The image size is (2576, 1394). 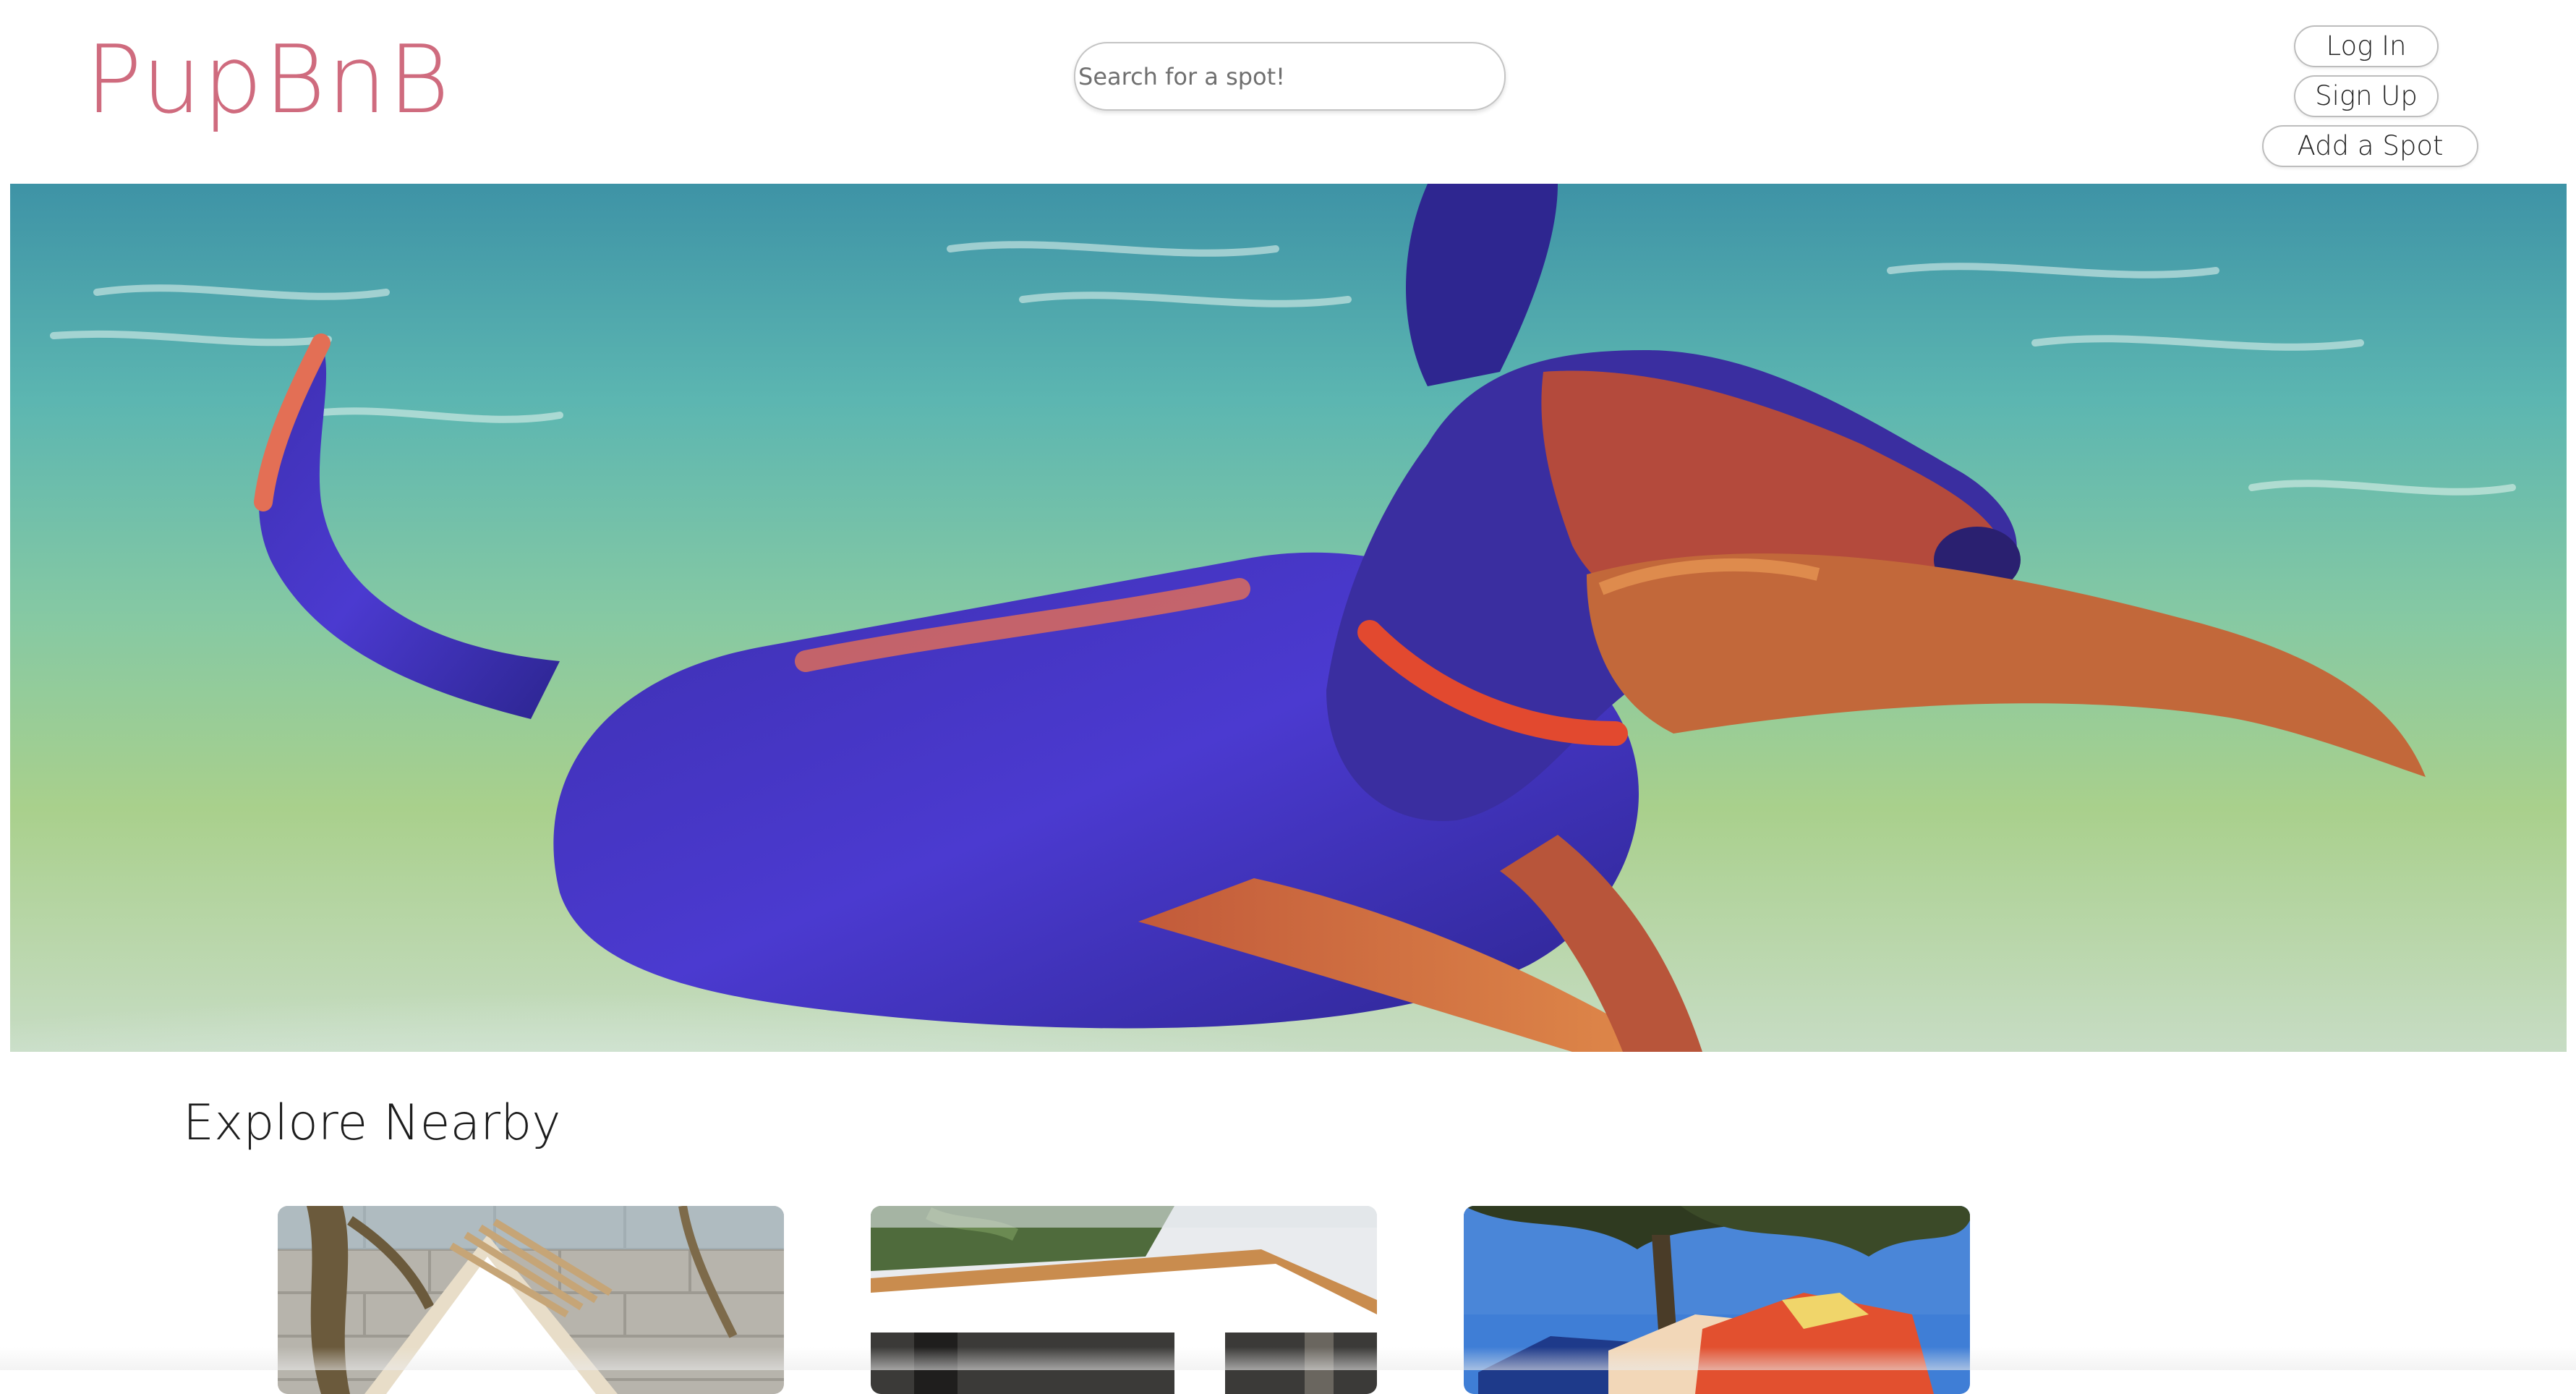 I want to click on site-header: PupBnB Log In Sign Up Add a Spot, so click(x=1288, y=92).